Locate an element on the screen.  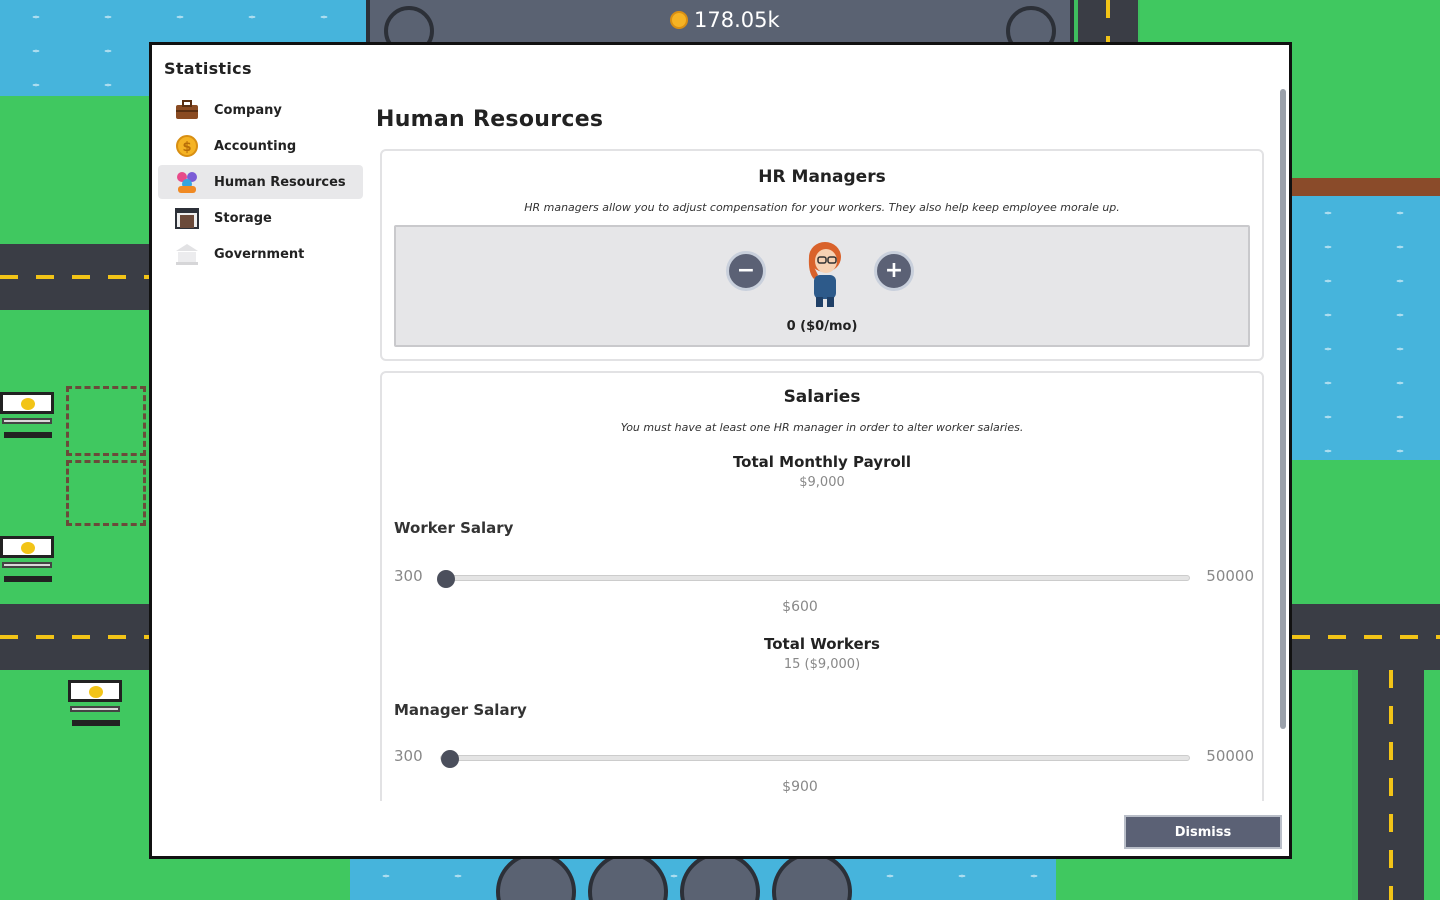
manager-avatar-icon is located at coordinates (825, 274).